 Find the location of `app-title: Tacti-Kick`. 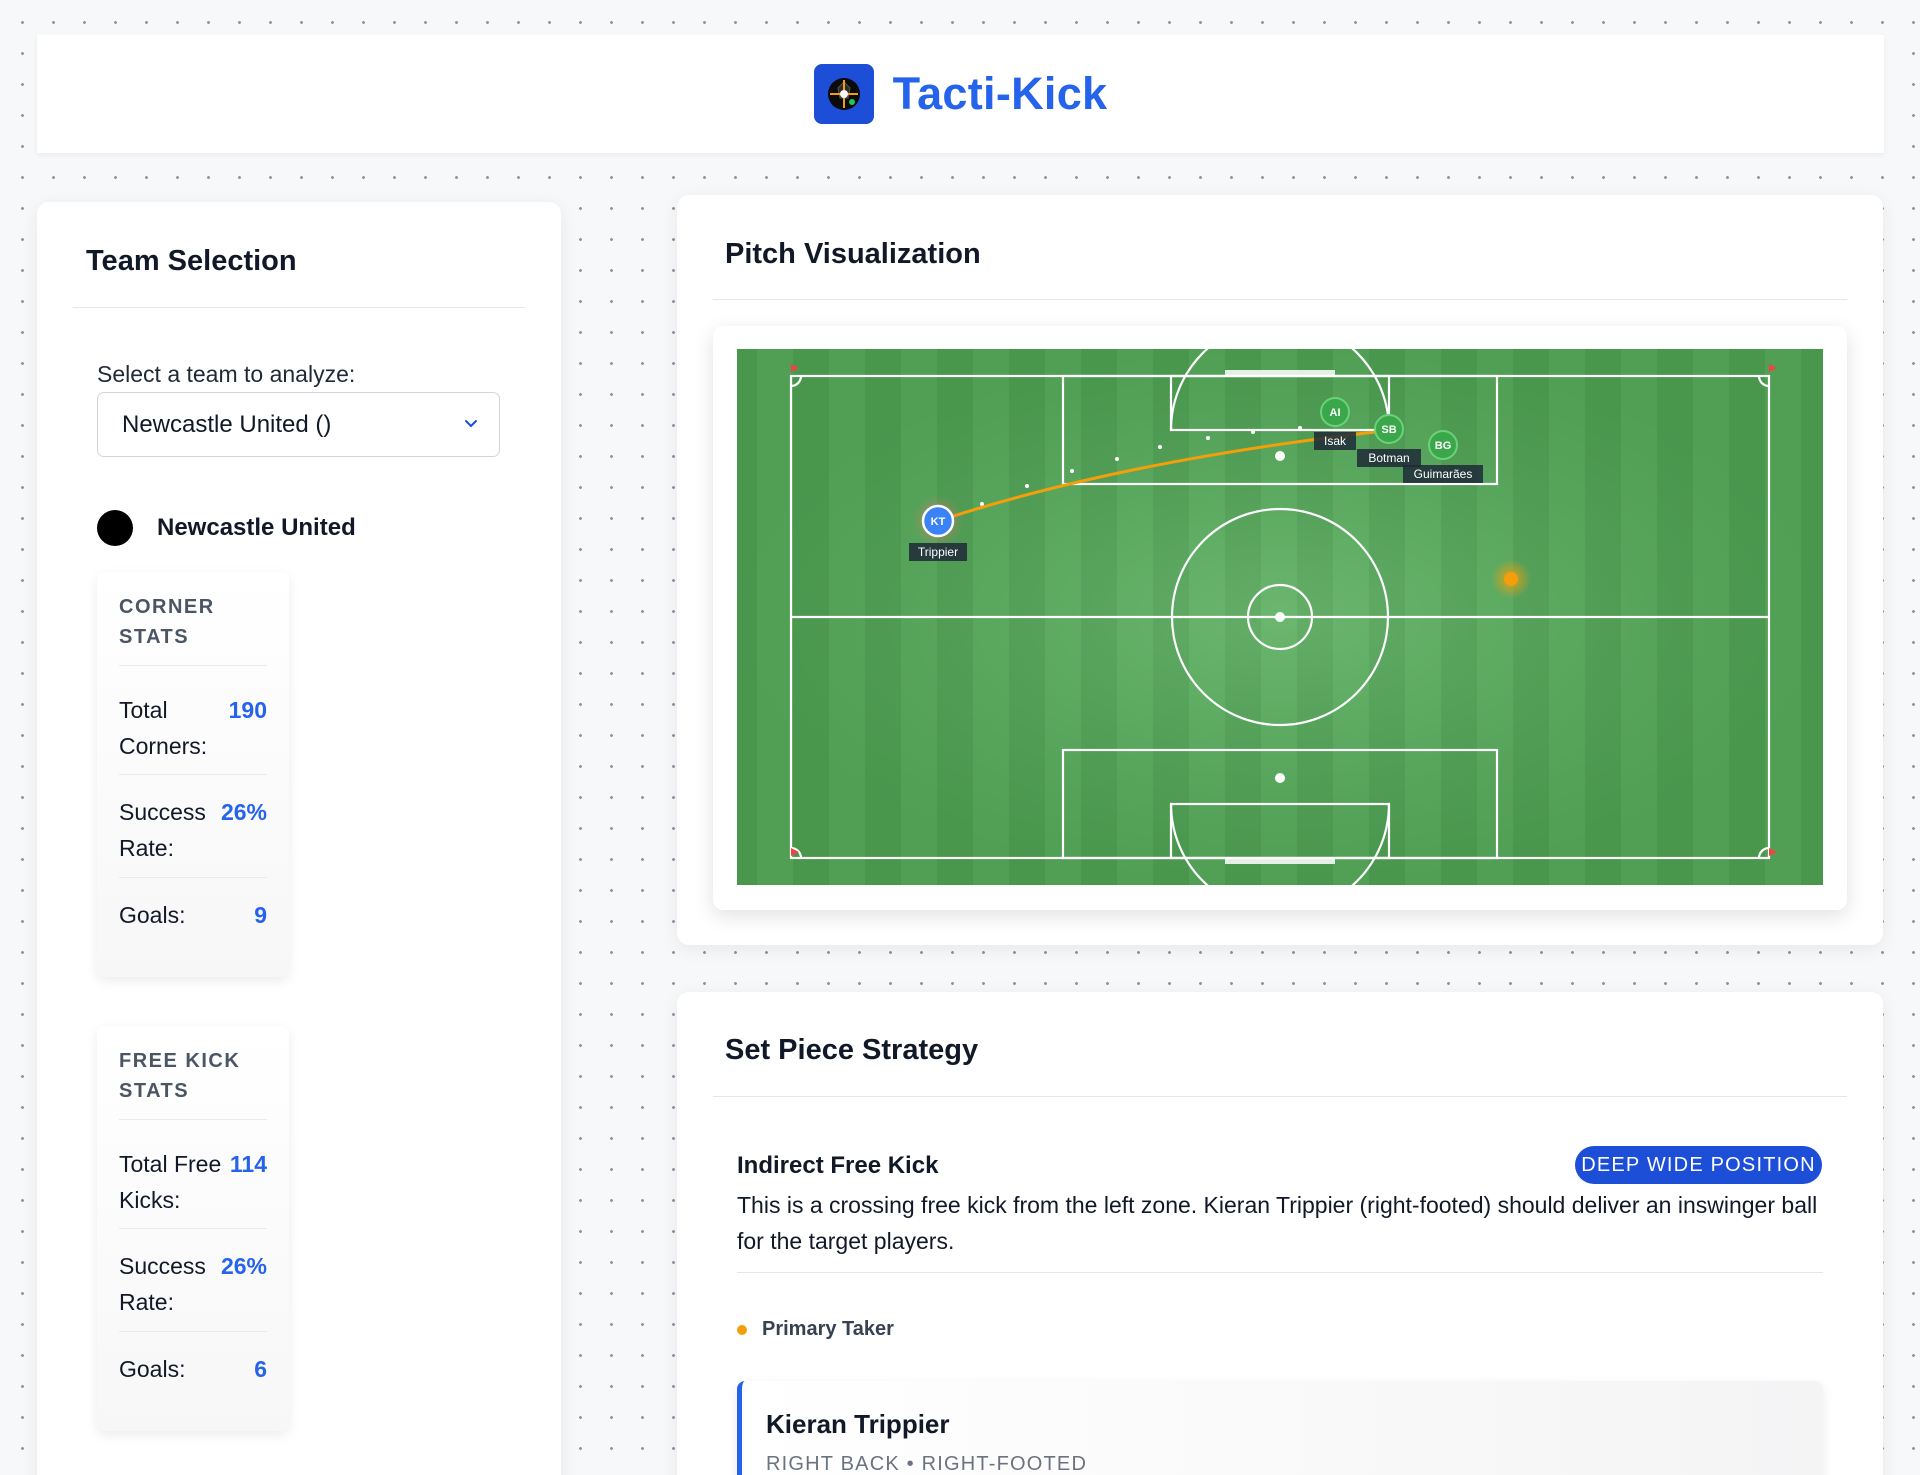

app-title: Tacti-Kick is located at coordinates (1000, 93).